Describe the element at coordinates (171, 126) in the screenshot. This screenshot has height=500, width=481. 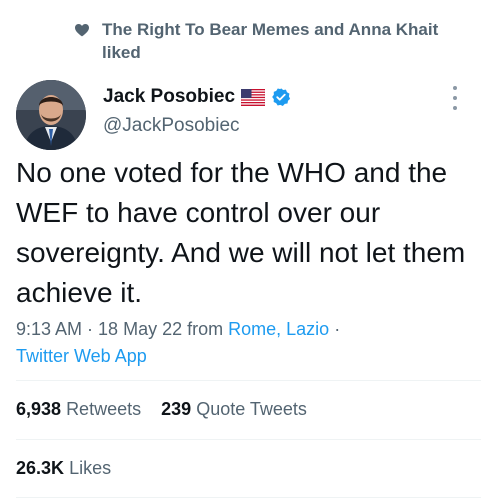
I see `author-handle: @JackPosobiec` at that location.